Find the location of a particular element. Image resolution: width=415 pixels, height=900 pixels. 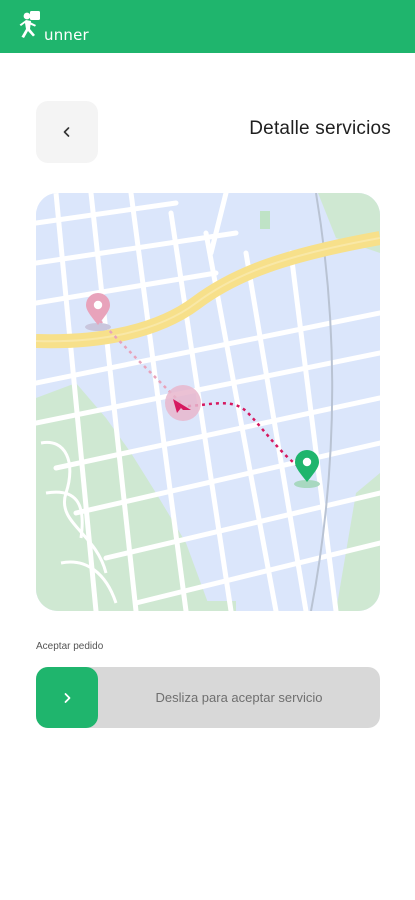

swipe-accept-knob is located at coordinates (67, 697).